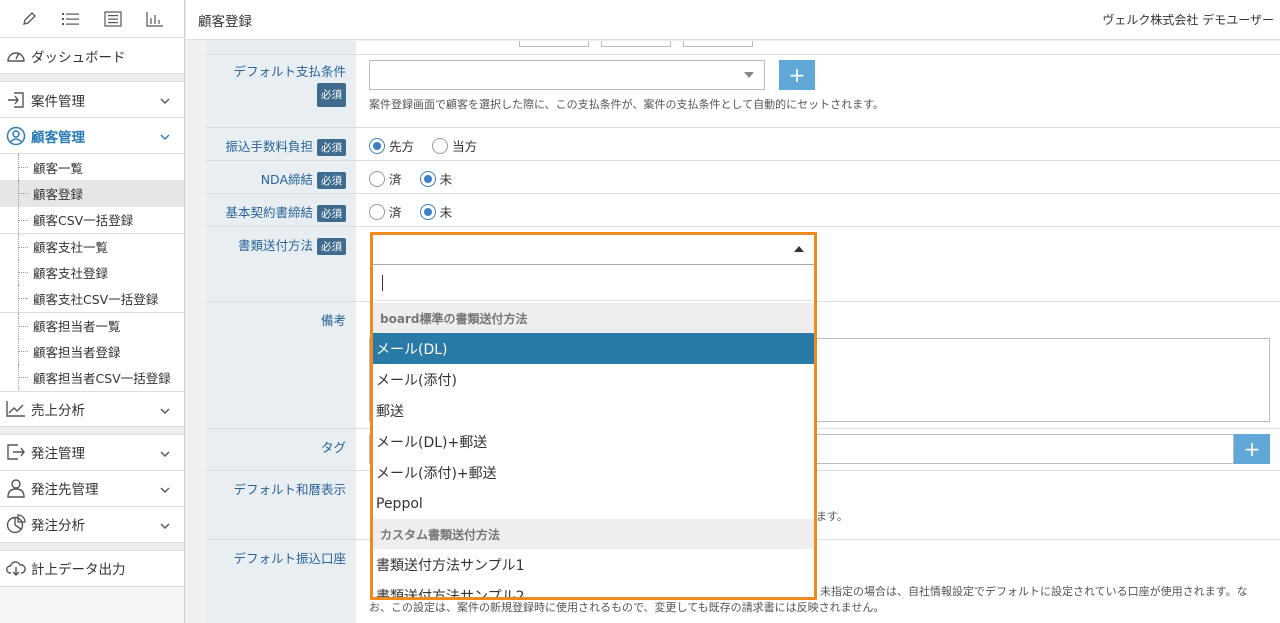  I want to click on sidebar-toolbar, so click(92, 19).